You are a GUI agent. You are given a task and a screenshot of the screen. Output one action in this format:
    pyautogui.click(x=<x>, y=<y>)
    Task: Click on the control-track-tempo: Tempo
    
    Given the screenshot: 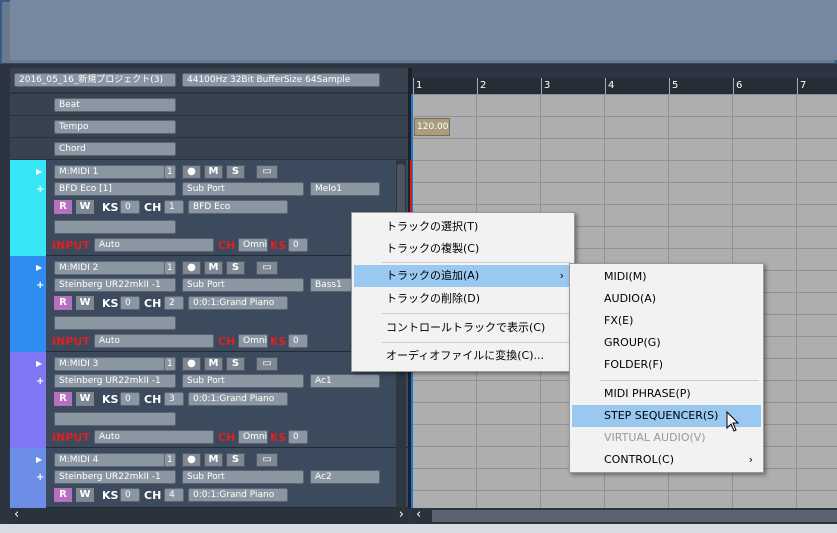 What is the action you would take?
    pyautogui.click(x=209, y=127)
    